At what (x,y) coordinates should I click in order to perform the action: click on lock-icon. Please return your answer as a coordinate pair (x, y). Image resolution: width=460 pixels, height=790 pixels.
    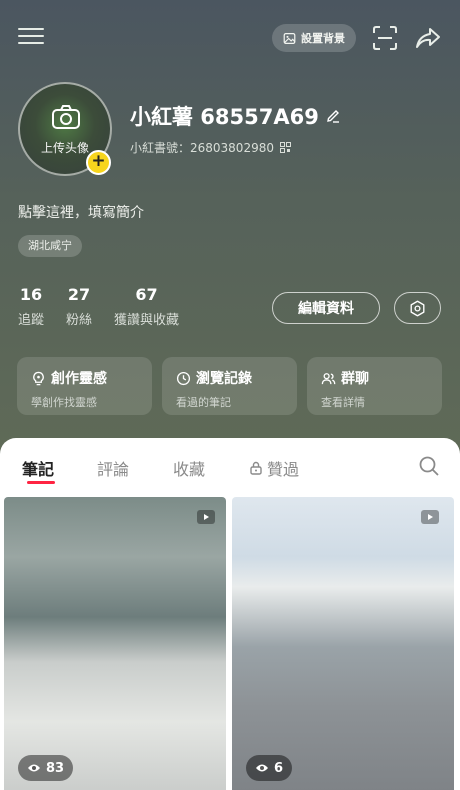
    Looking at the image, I should click on (256, 468).